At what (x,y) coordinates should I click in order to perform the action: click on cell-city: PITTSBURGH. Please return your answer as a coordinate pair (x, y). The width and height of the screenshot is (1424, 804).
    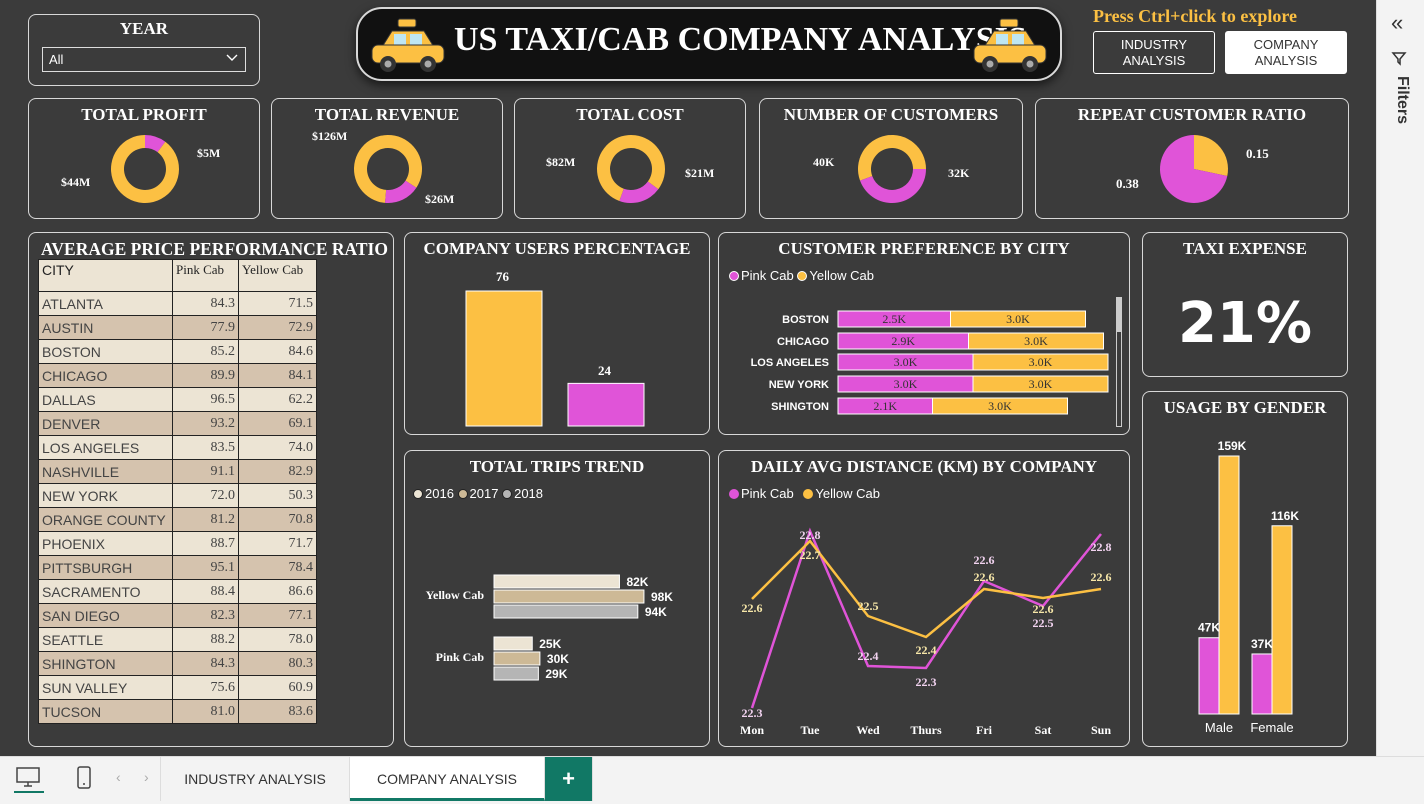
    Looking at the image, I should click on (105, 567).